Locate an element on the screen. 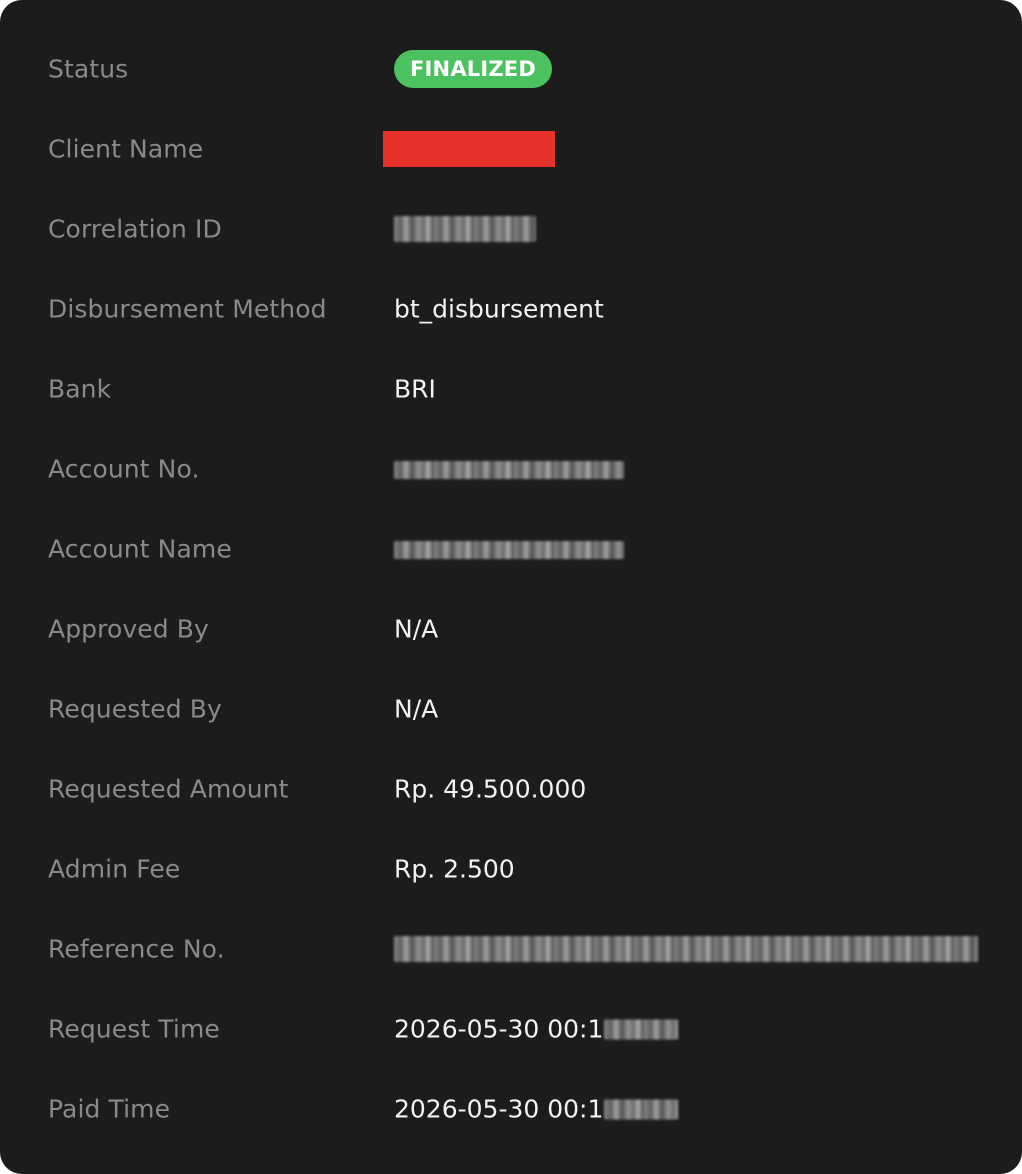 This screenshot has height=1174, width=1022. correlation-id-value is located at coordinates (465, 229).